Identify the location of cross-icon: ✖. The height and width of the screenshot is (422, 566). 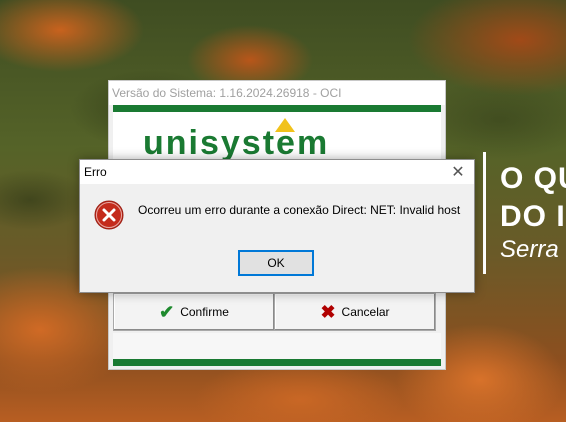
(328, 312).